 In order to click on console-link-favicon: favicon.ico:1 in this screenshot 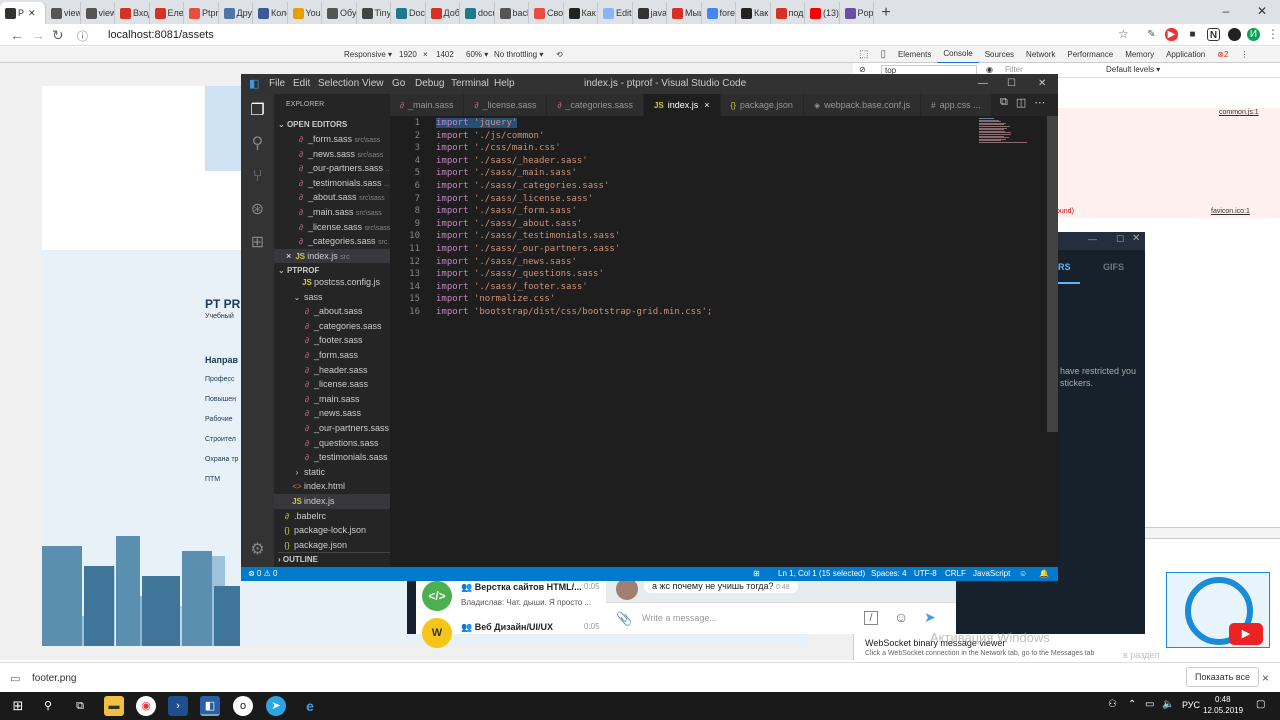, I will do `click(1230, 211)`.